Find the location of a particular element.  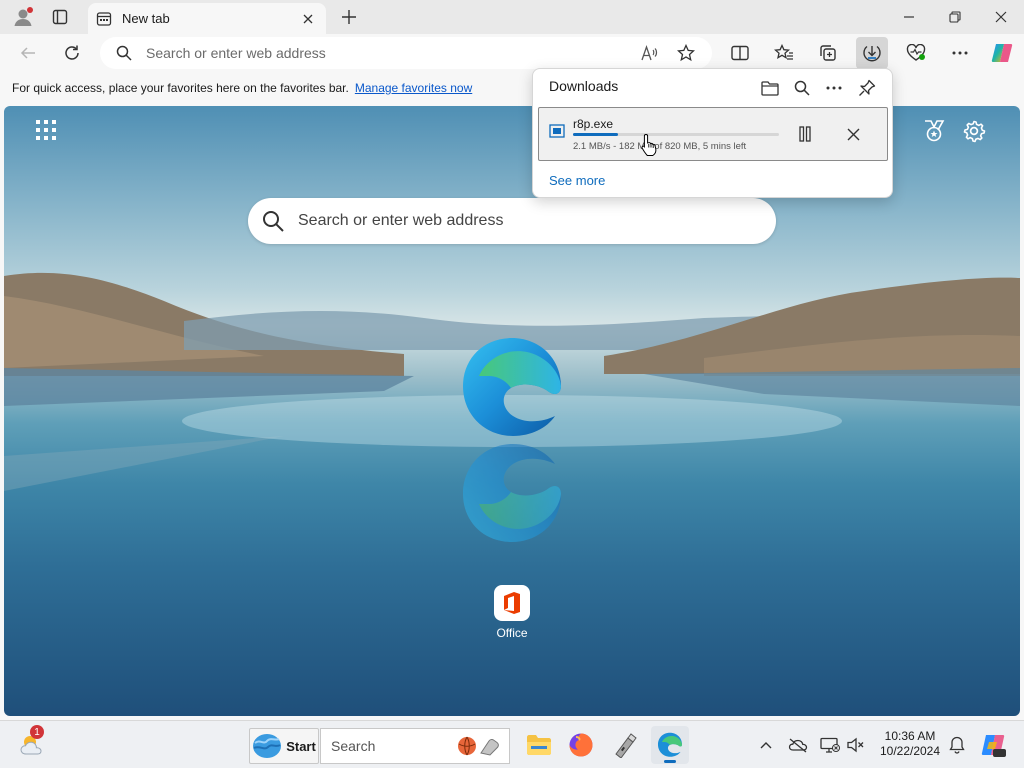

taskbar-edge is located at coordinates (670, 745).